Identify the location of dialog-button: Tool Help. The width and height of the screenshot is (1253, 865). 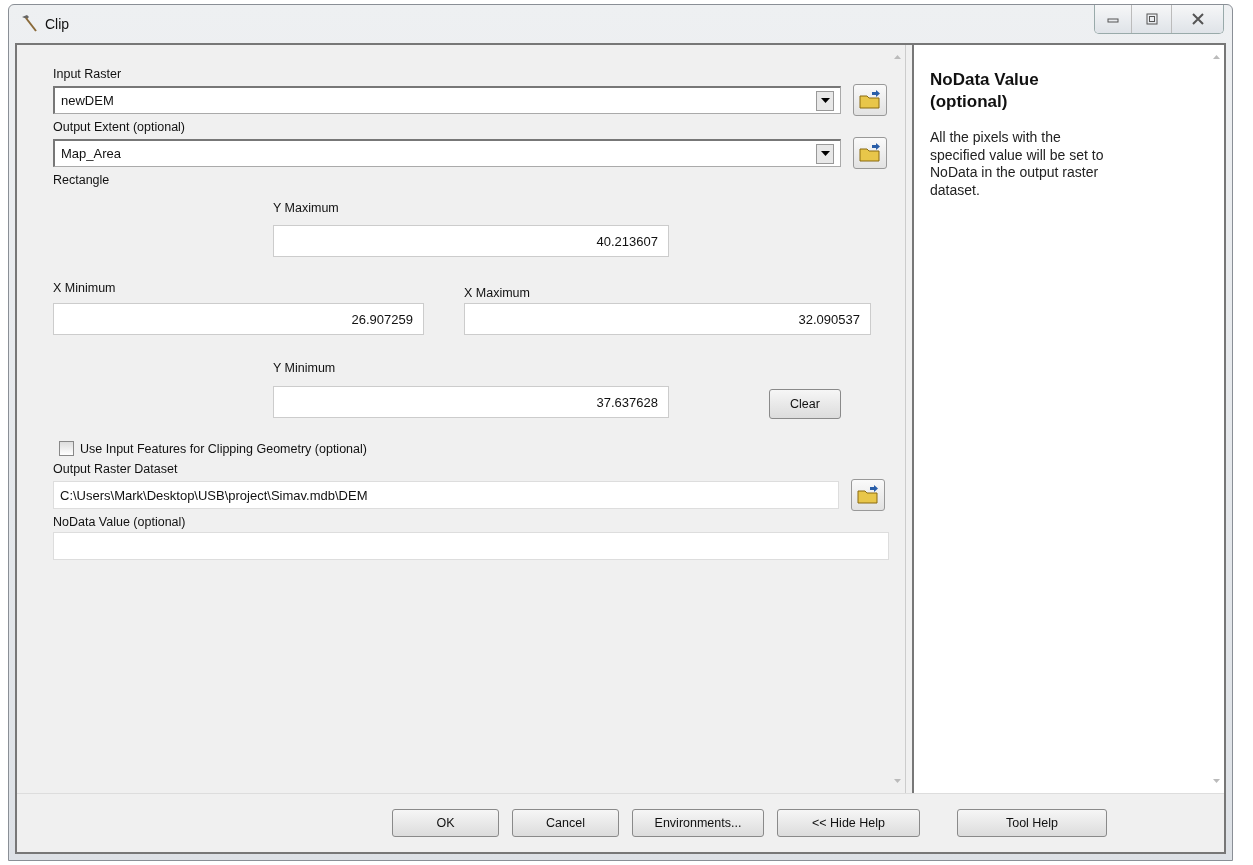
(1032, 823).